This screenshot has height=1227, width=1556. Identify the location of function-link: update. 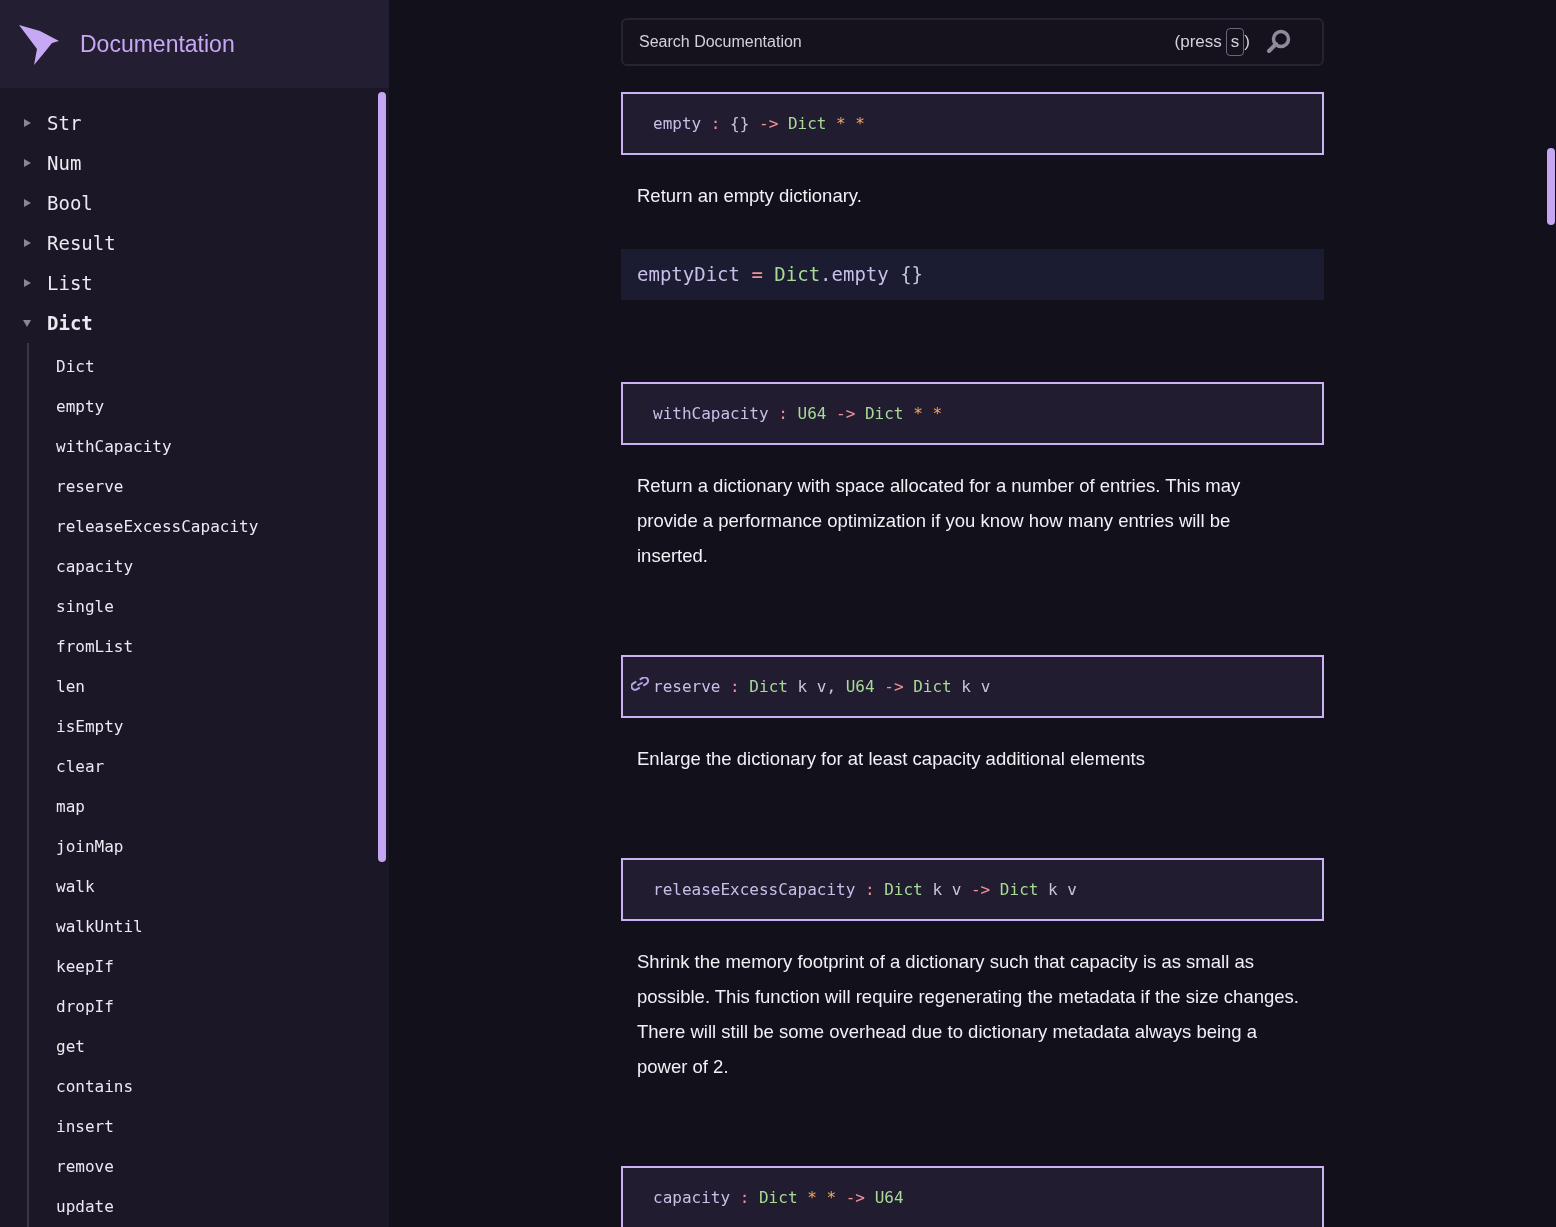
(85, 1207).